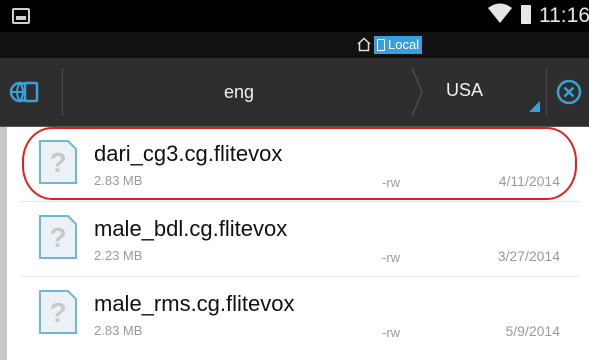  Describe the element at coordinates (194, 303) in the screenshot. I see `file-name: male_rms.cg.flitevox` at that location.